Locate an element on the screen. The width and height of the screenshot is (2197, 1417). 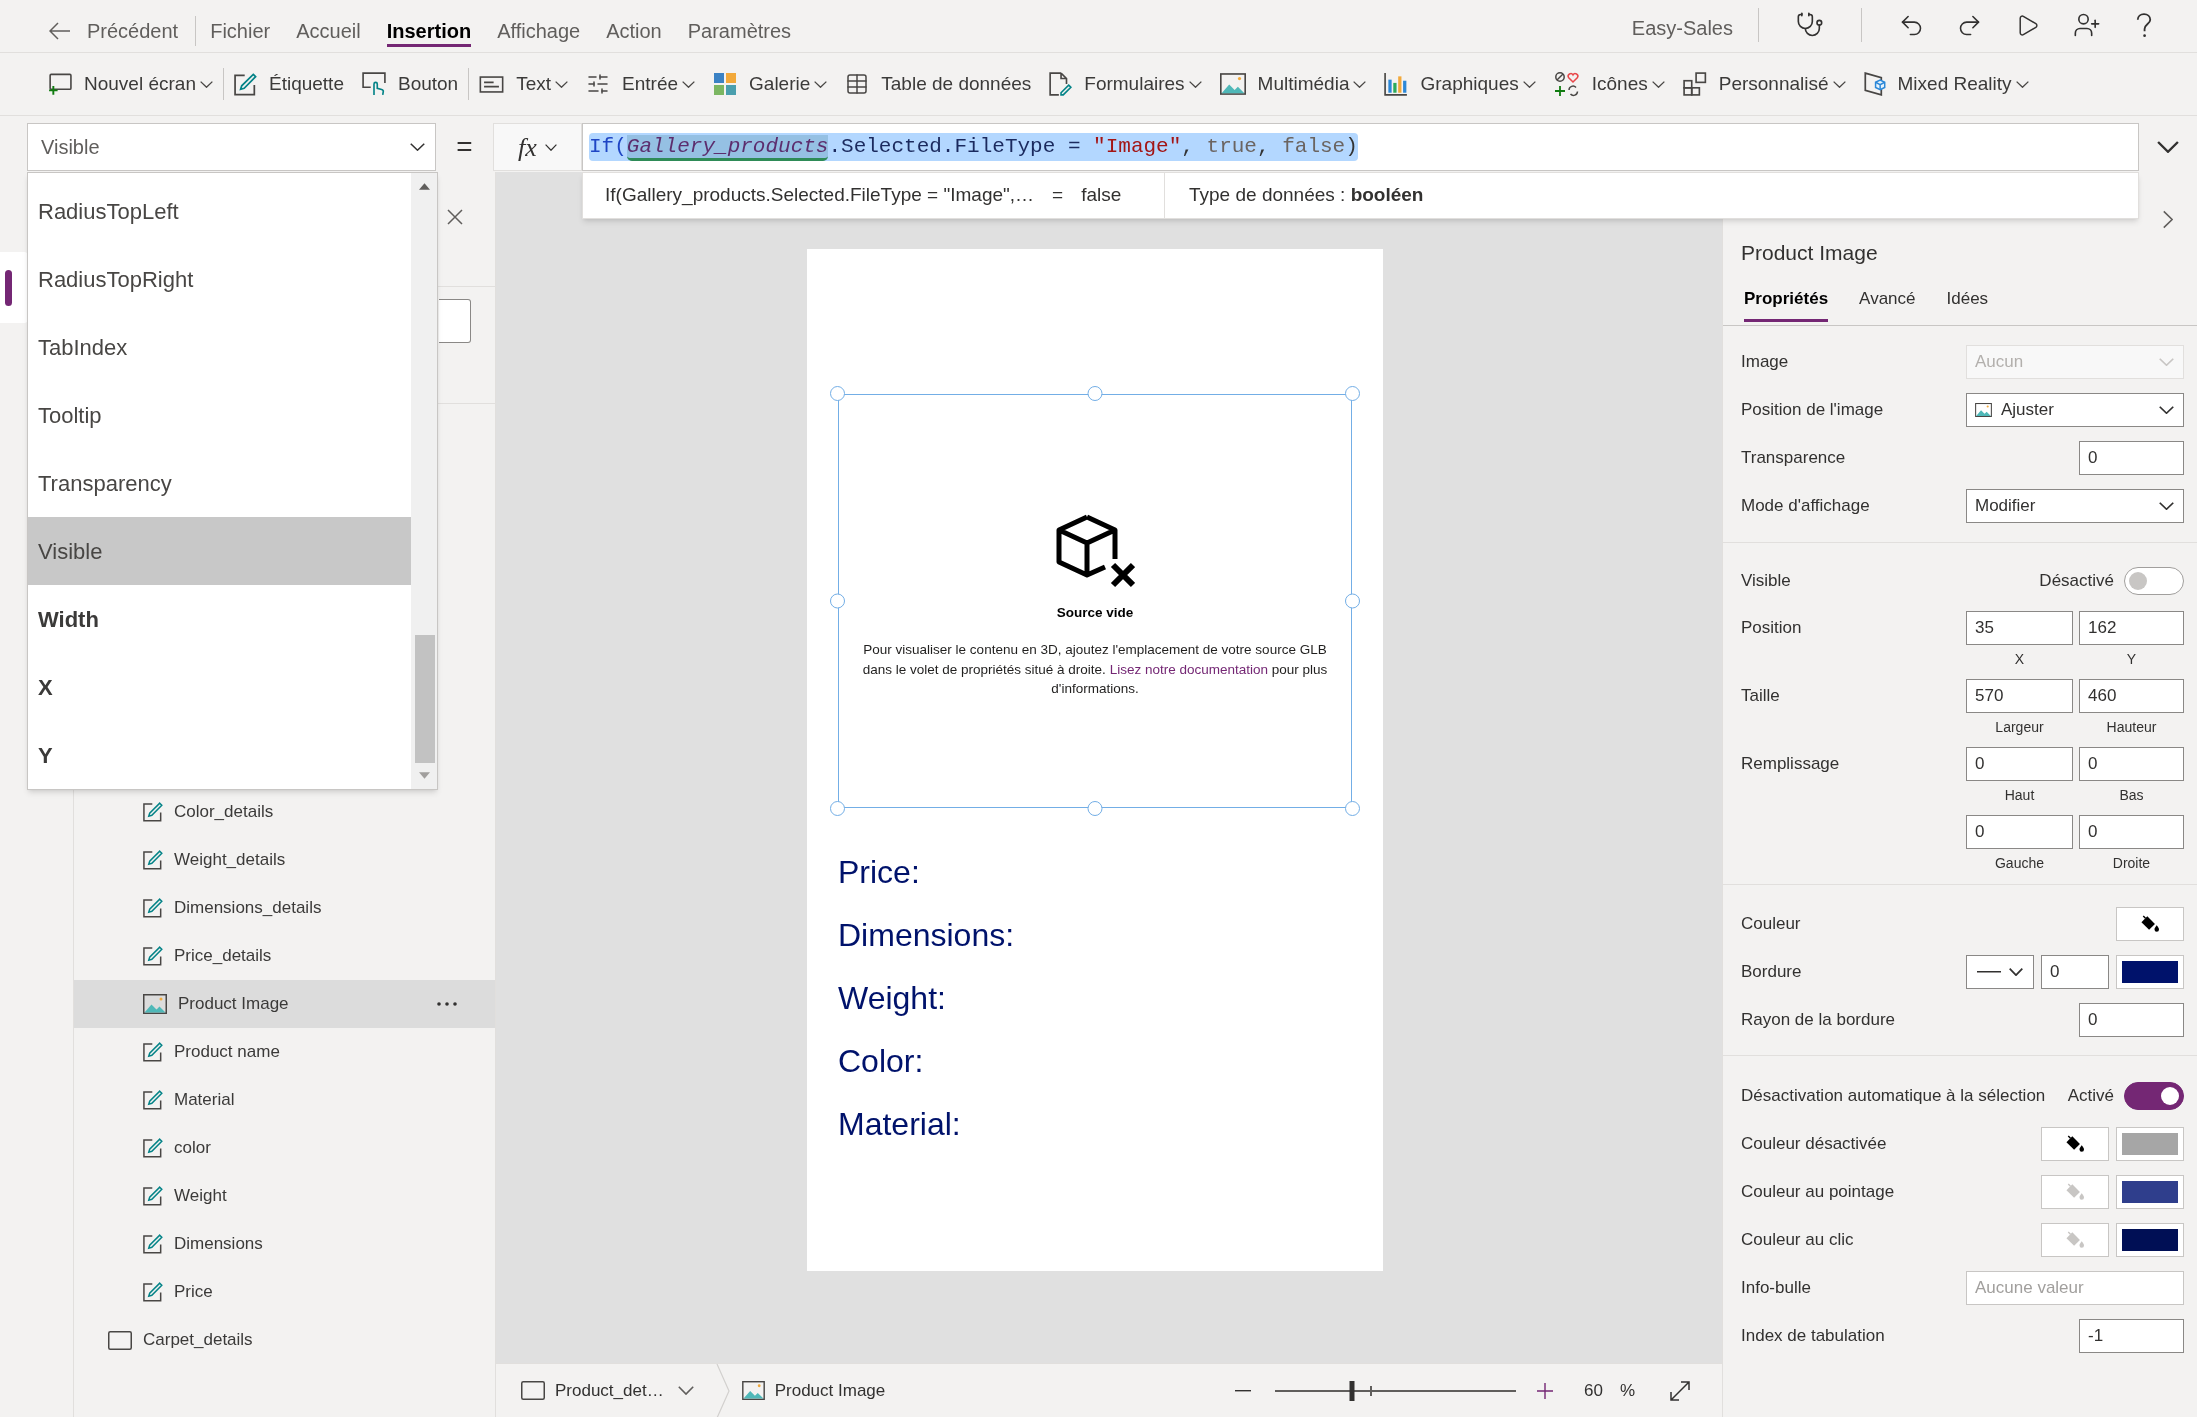
stethoscope-icon is located at coordinates (1810, 25).